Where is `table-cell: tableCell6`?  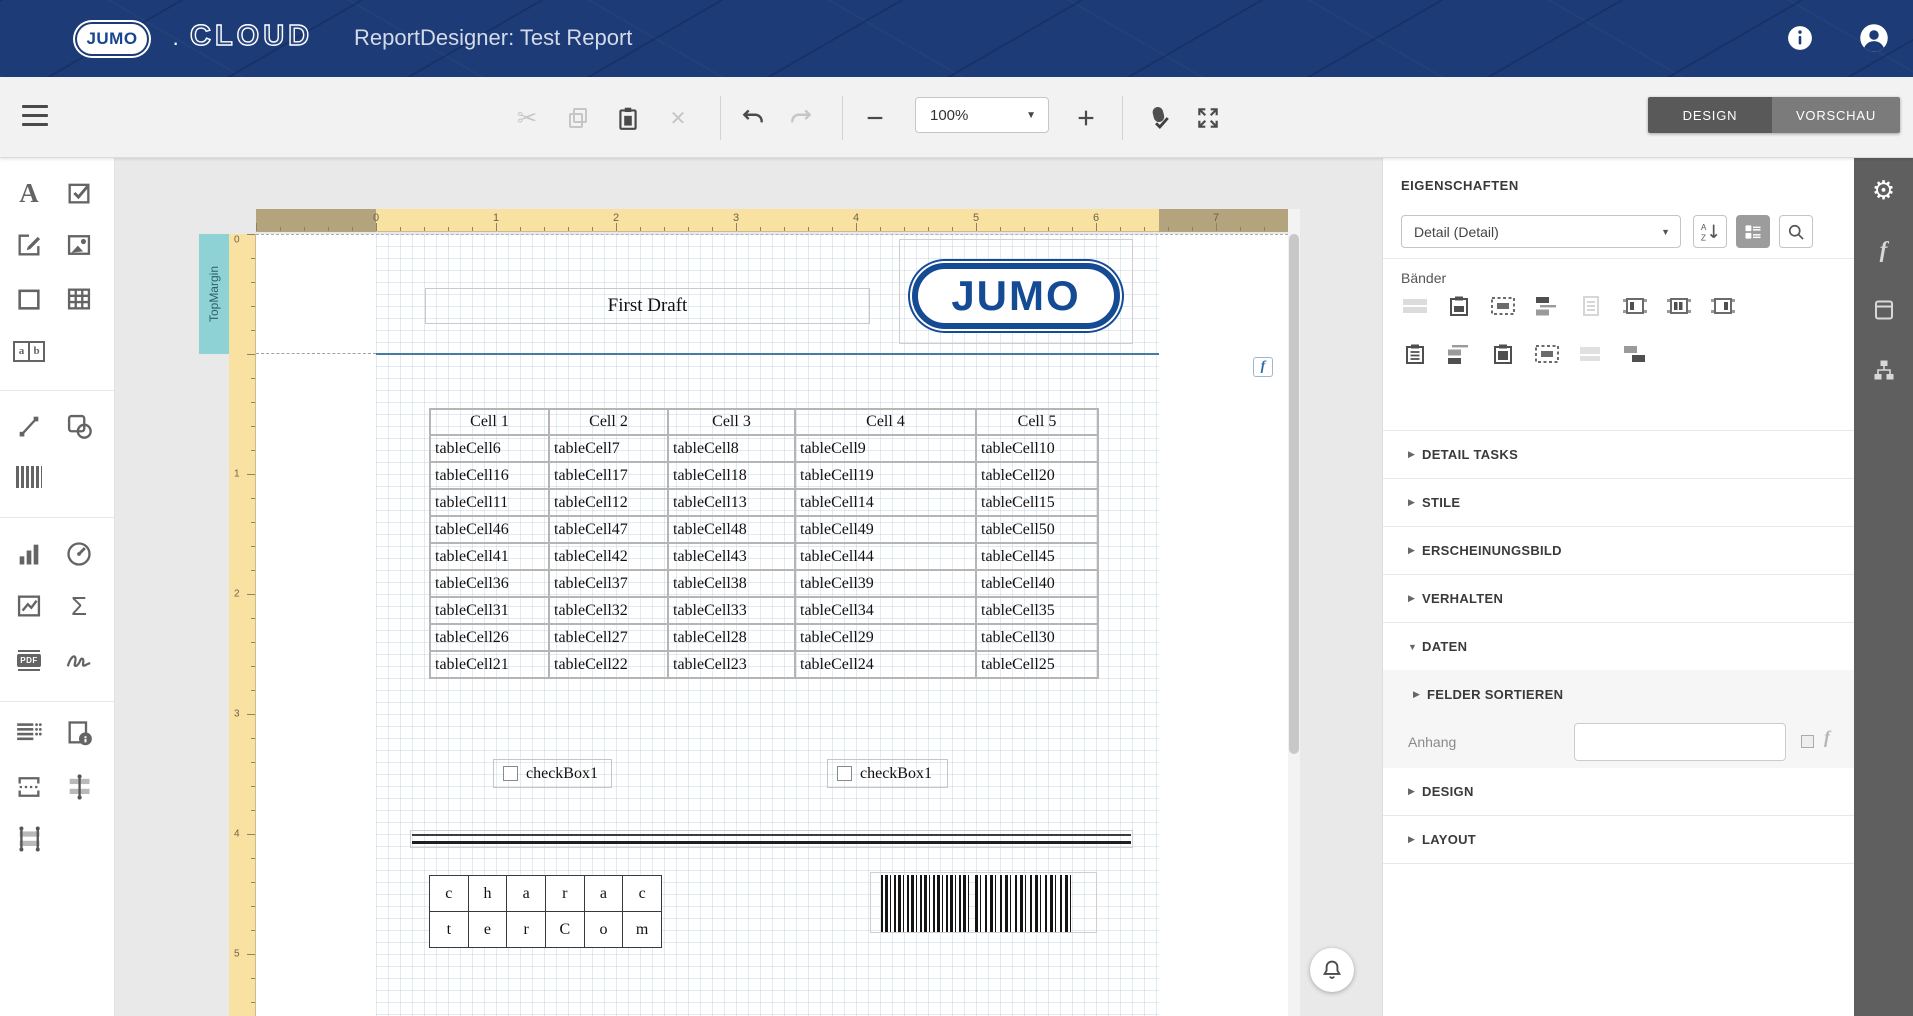 table-cell: tableCell6 is located at coordinates (489, 448).